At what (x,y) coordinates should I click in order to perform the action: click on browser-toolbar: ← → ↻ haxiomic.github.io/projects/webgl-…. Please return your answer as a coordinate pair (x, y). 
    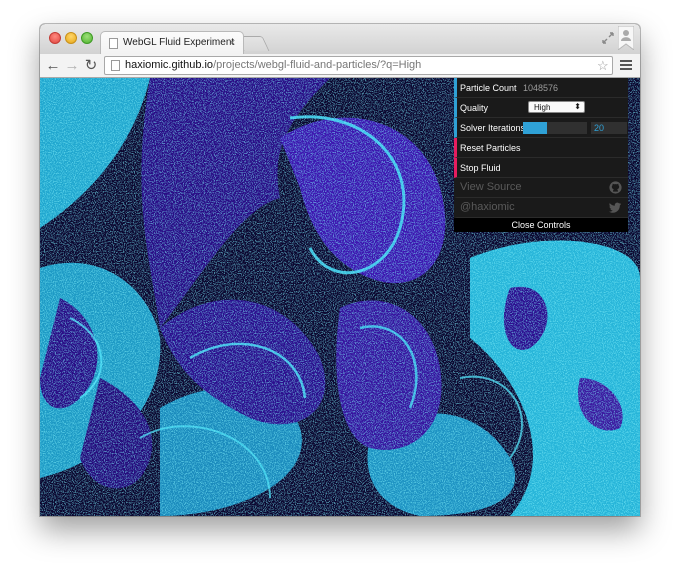
    Looking at the image, I should click on (340, 66).